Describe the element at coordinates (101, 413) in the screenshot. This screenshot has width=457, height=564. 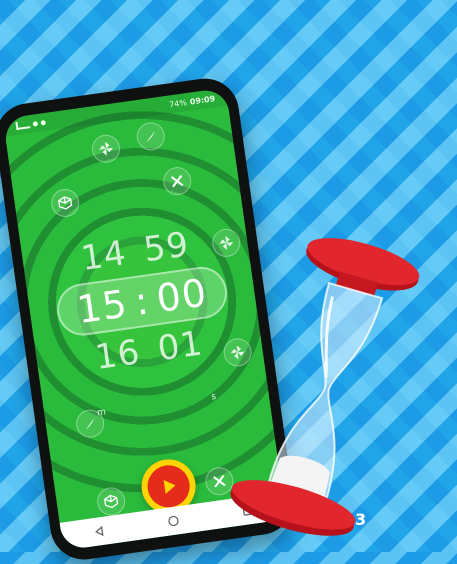
I see `minutes-unit-label: m` at that location.